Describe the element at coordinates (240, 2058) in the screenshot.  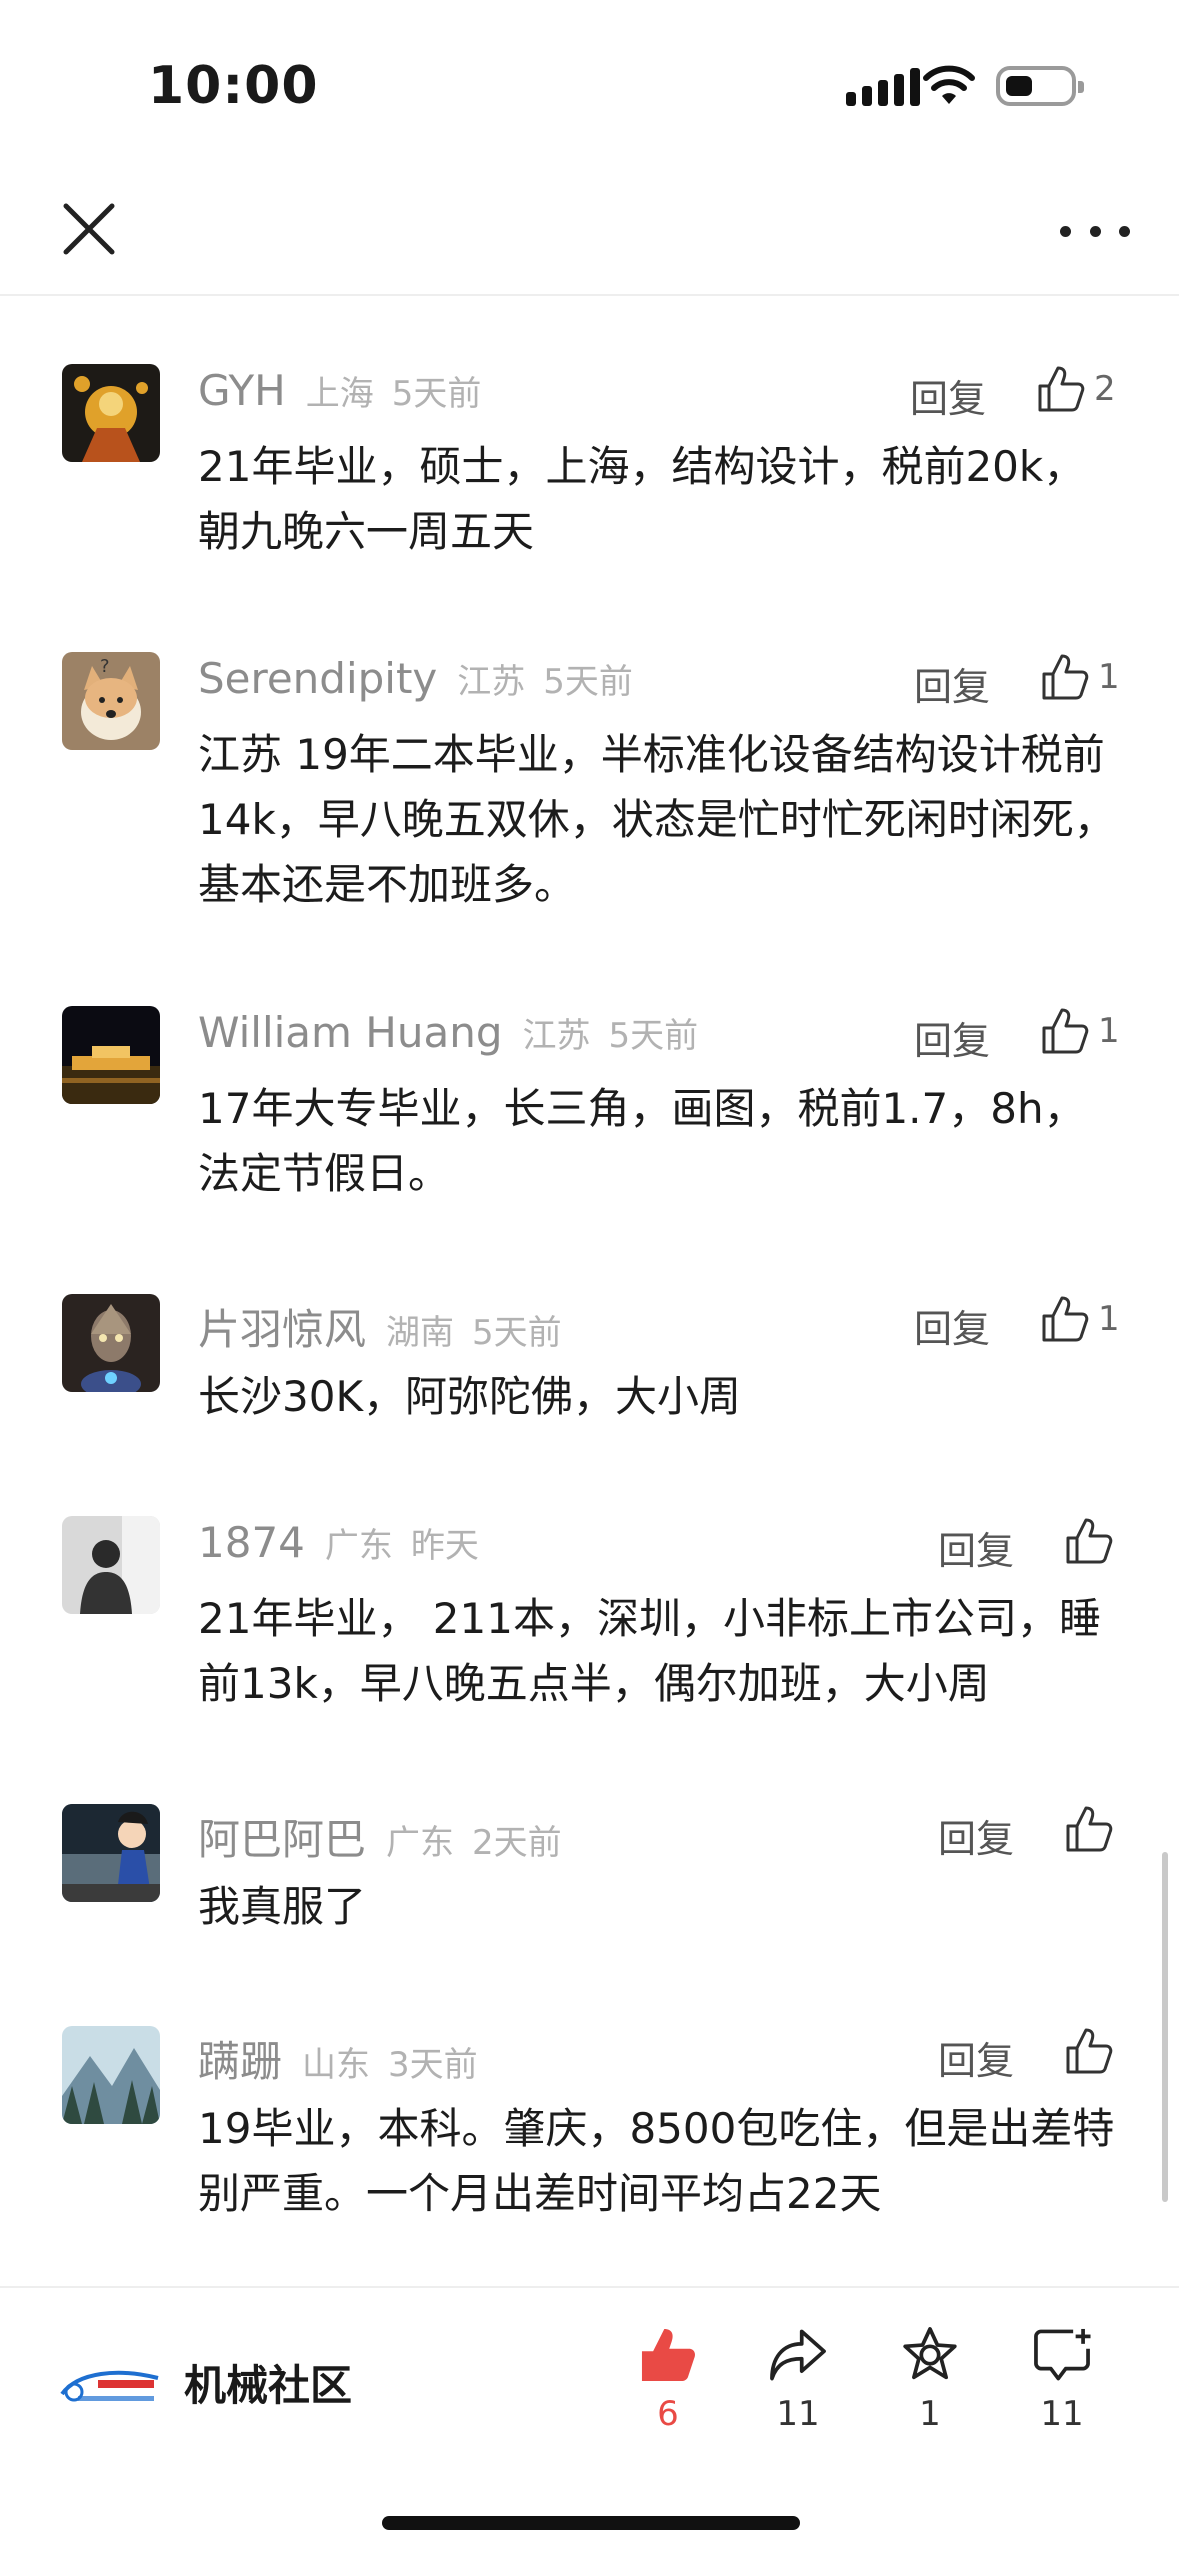
I see `user-name: 蹒跚` at that location.